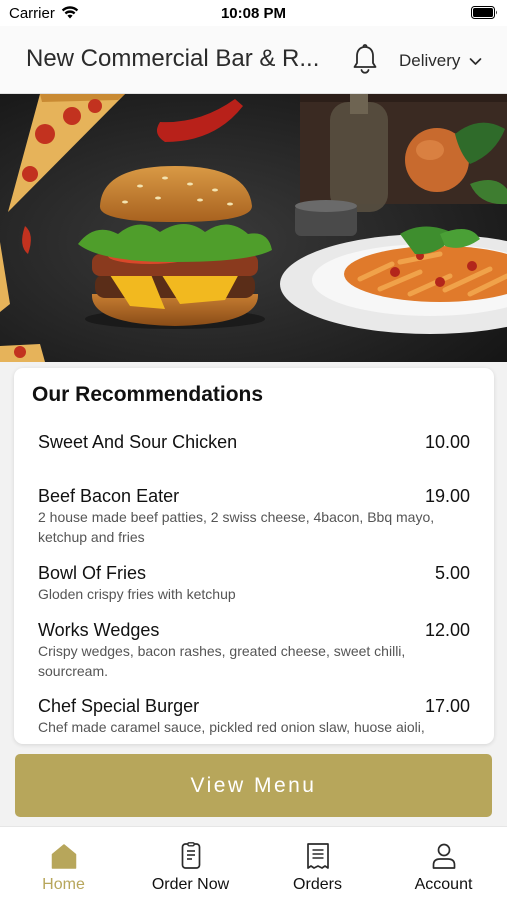 This screenshot has width=507, height=900. I want to click on tab-home-label: Home, so click(63, 884).